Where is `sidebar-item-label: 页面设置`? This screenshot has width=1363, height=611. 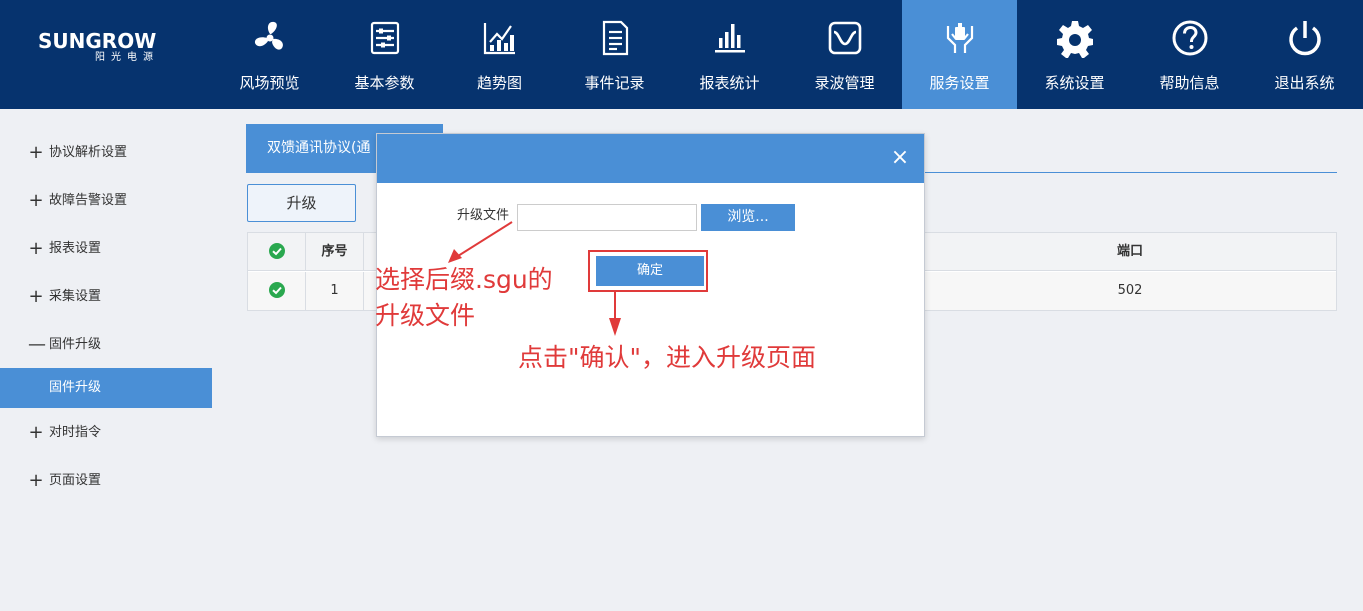
sidebar-item-label: 页面设置 is located at coordinates (75, 480).